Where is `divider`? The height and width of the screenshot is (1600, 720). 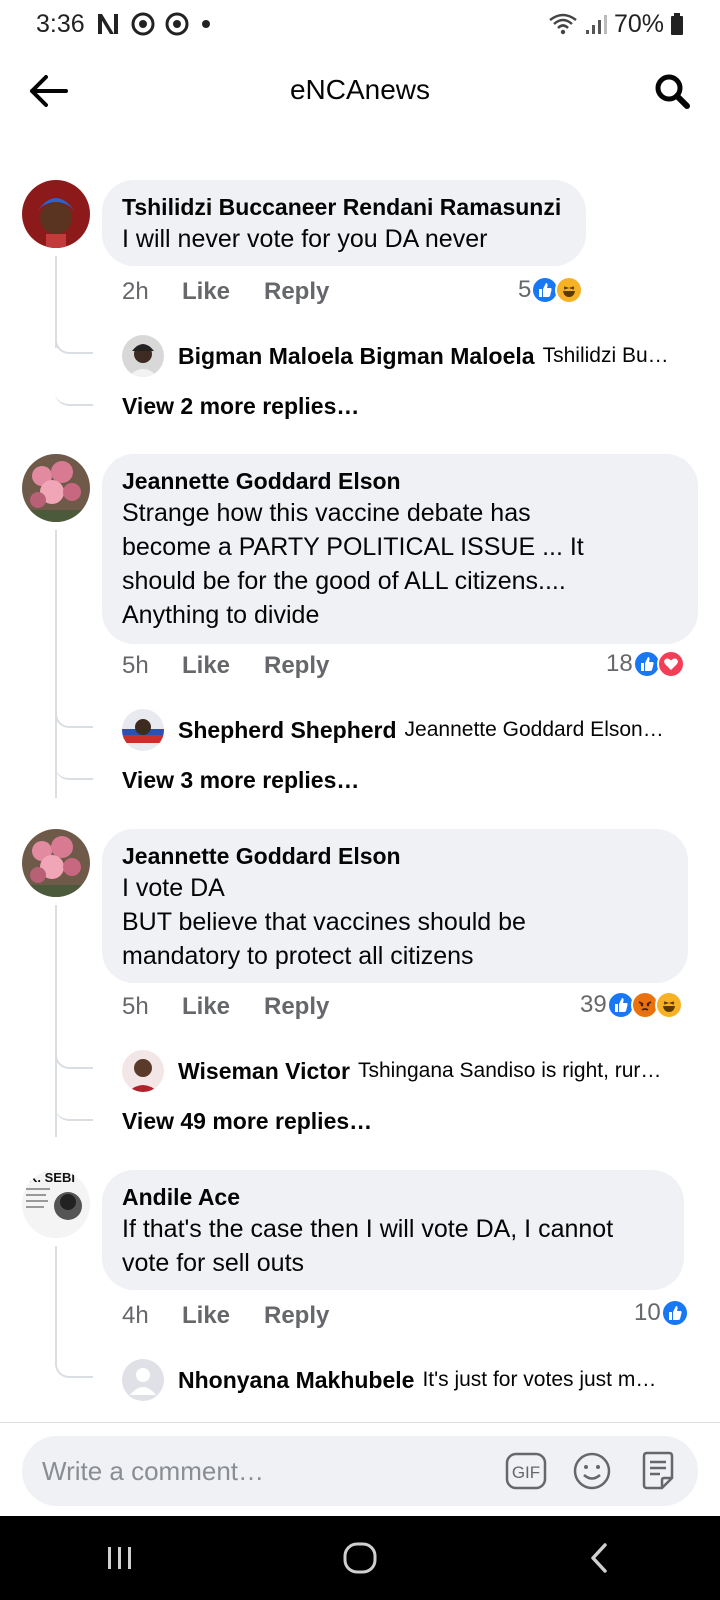 divider is located at coordinates (360, 1422).